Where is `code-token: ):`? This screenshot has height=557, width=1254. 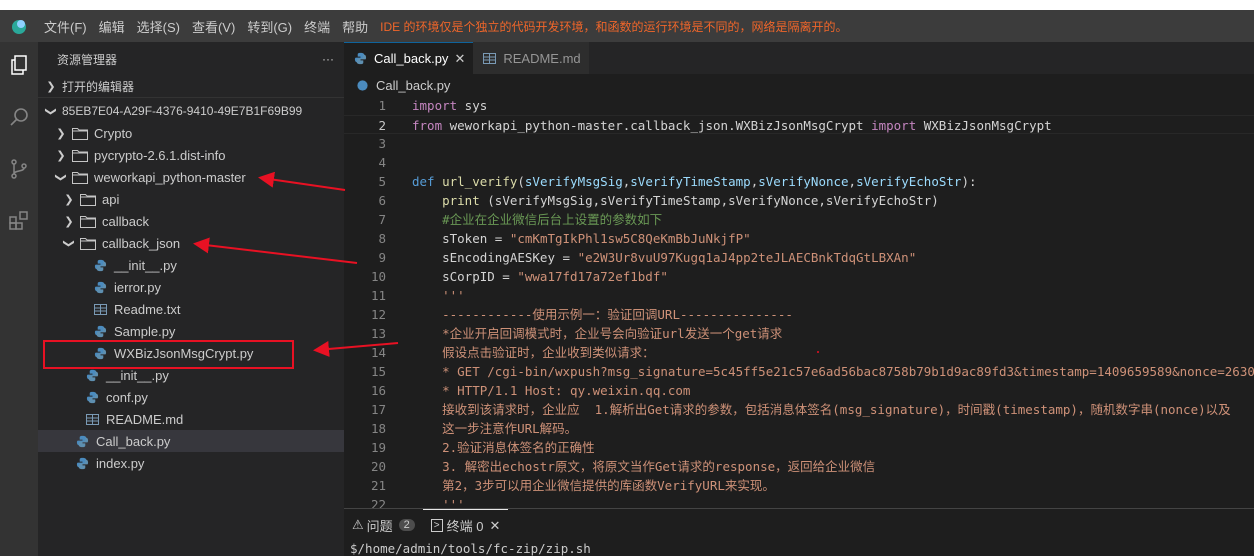 code-token: ): is located at coordinates (969, 181).